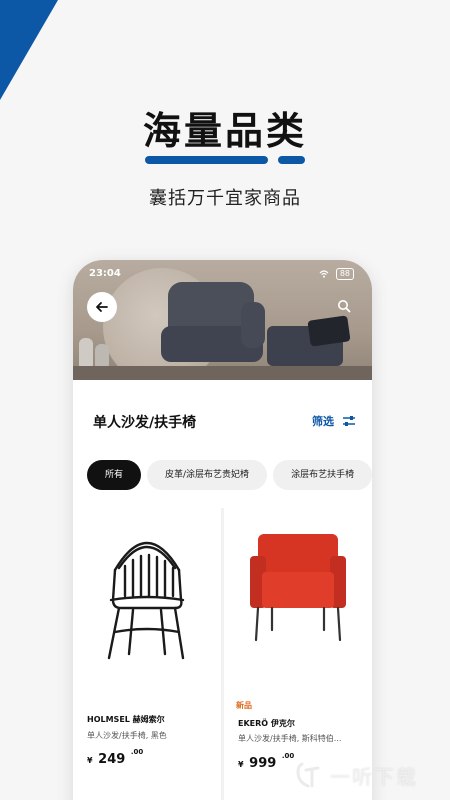 The width and height of the screenshot is (450, 800). What do you see at coordinates (374, 776) in the screenshot?
I see `watermark-text: 一听下载` at bounding box center [374, 776].